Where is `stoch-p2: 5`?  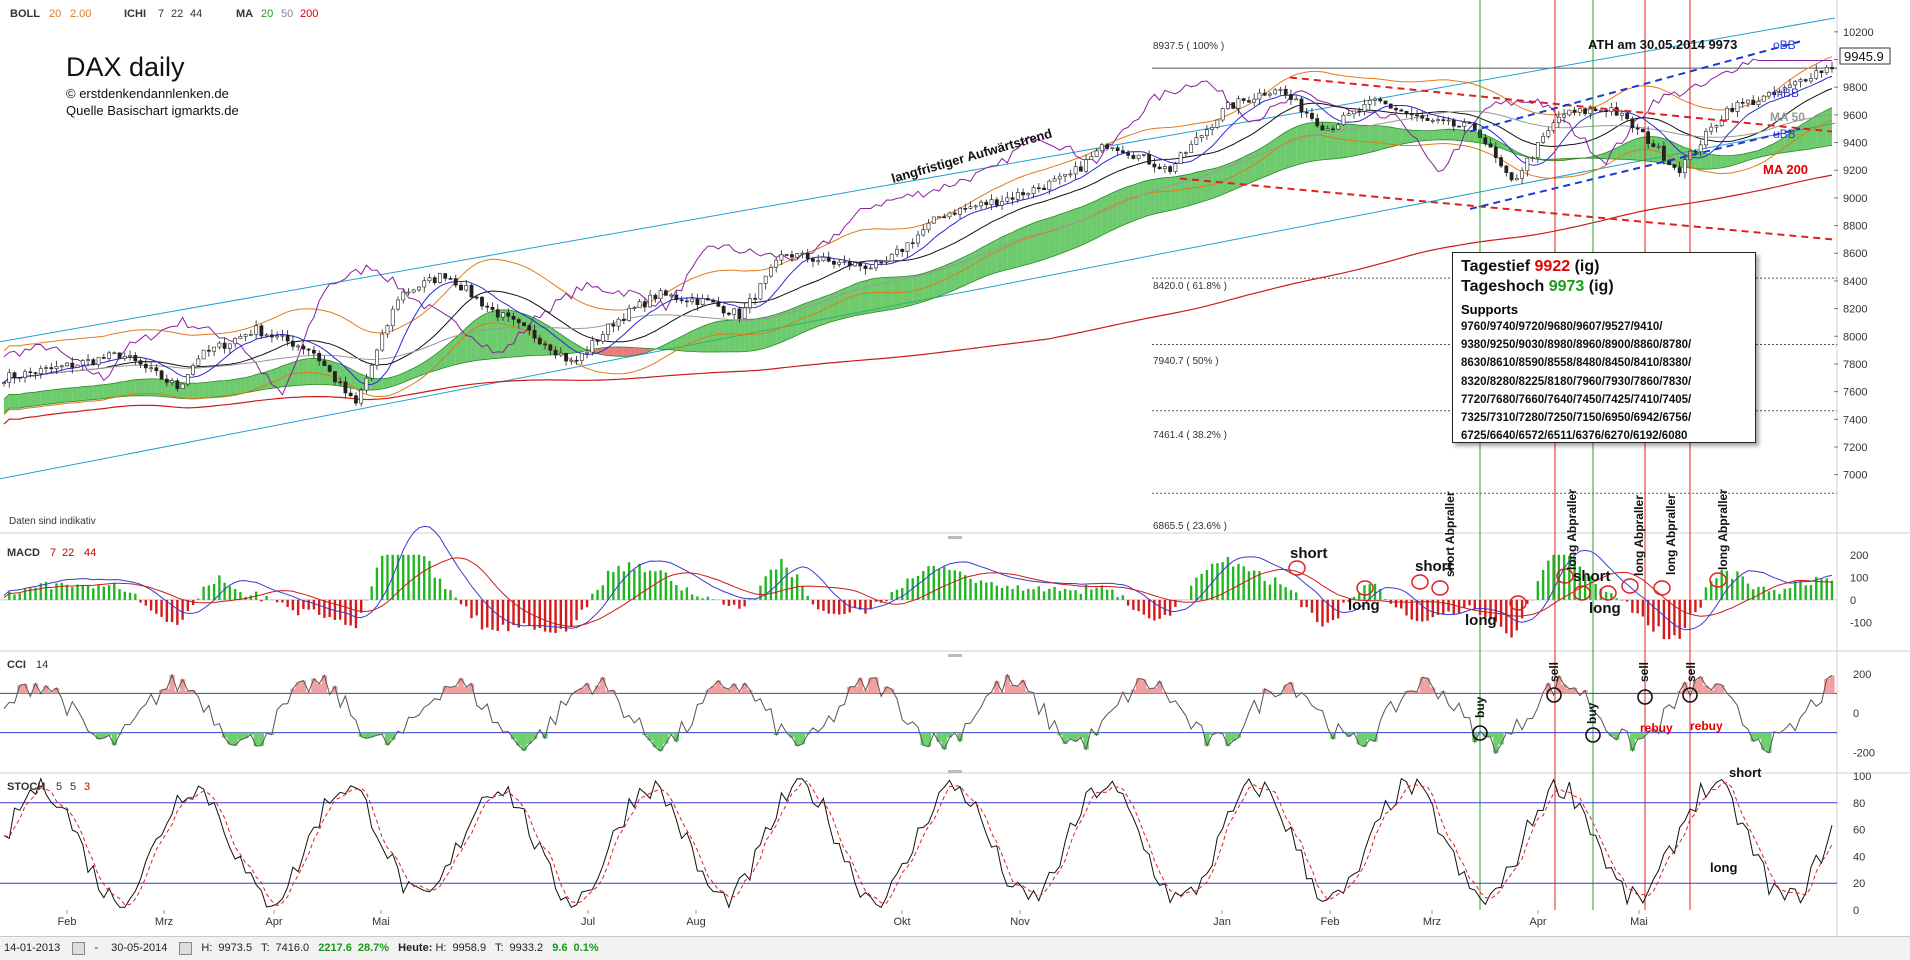
stoch-p2: 5 is located at coordinates (73, 787).